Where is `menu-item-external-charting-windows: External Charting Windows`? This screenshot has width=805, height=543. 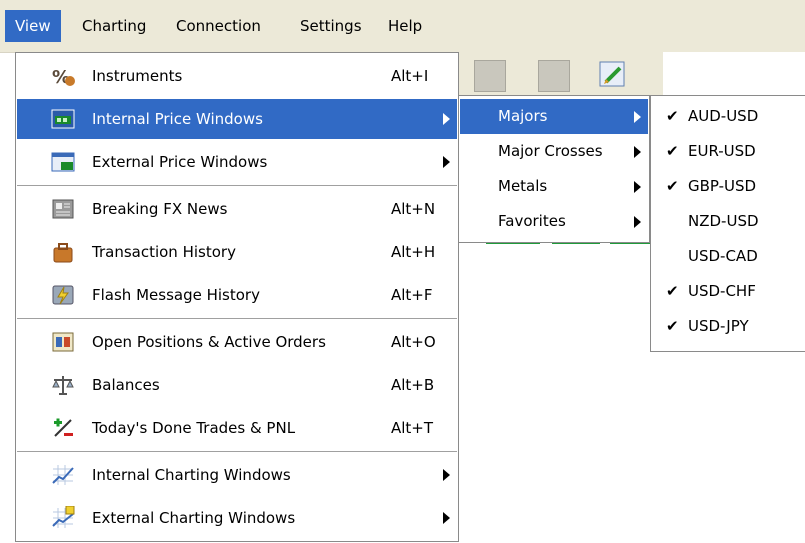
menu-item-external-charting-windows: External Charting Windows is located at coordinates (237, 518).